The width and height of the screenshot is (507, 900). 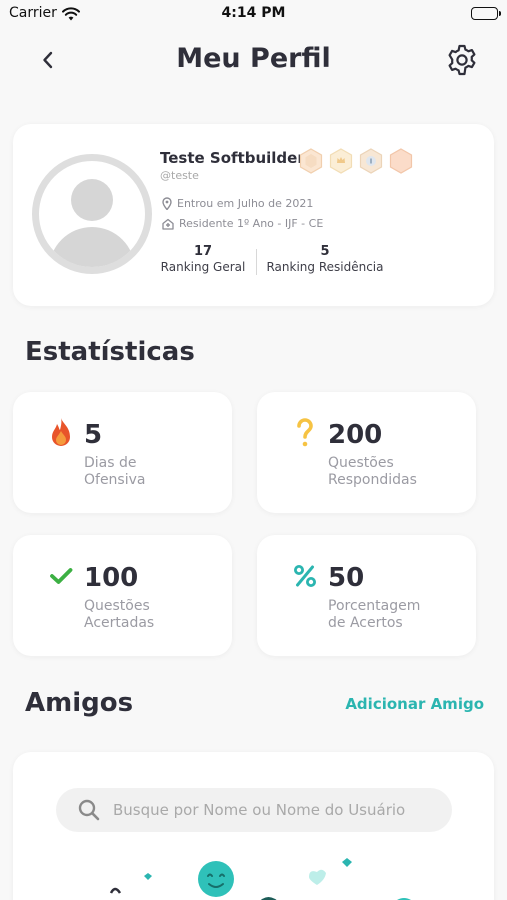 What do you see at coordinates (256, 262) in the screenshot?
I see `divider` at bounding box center [256, 262].